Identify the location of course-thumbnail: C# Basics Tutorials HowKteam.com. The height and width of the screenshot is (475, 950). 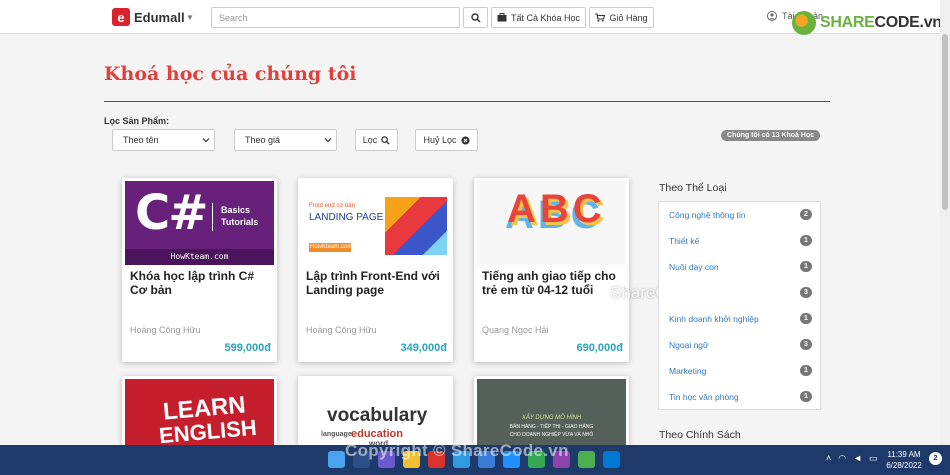
(199, 223).